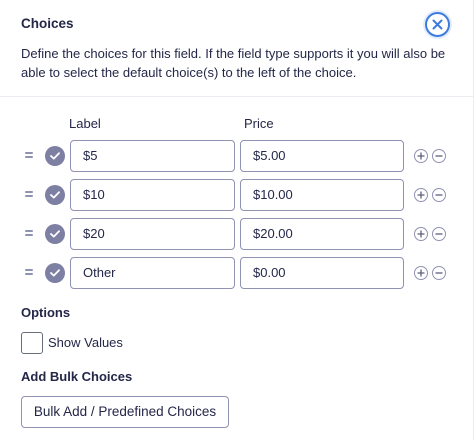  I want to click on choice-label-input: $5, so click(152, 156).